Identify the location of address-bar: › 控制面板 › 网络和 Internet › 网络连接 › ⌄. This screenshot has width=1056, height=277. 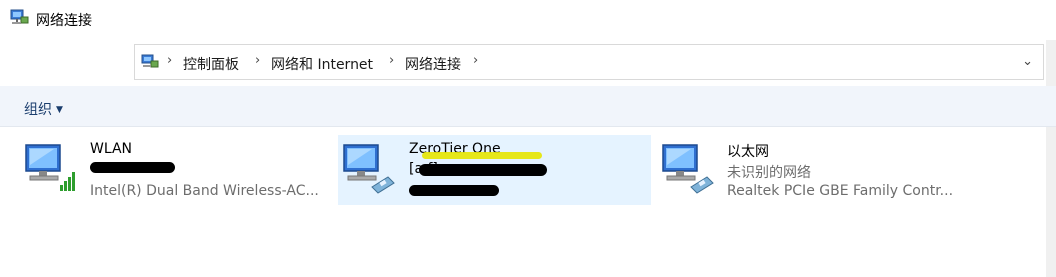
(589, 62).